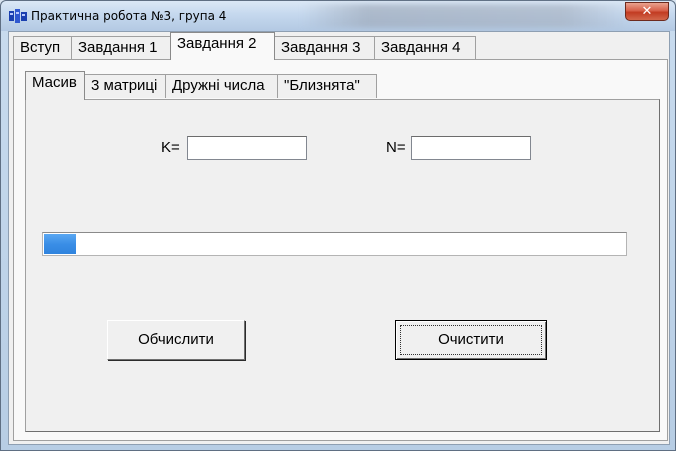 This screenshot has width=676, height=451. I want to click on k-input, so click(247, 148).